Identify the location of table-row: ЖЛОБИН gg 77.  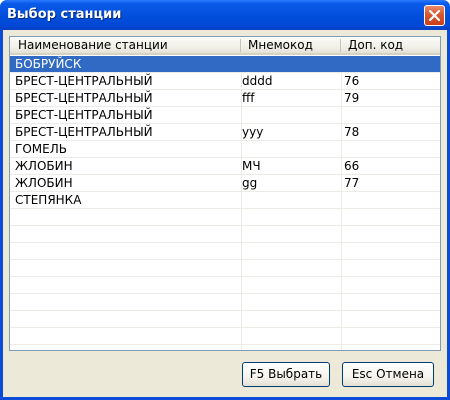
(225, 183).